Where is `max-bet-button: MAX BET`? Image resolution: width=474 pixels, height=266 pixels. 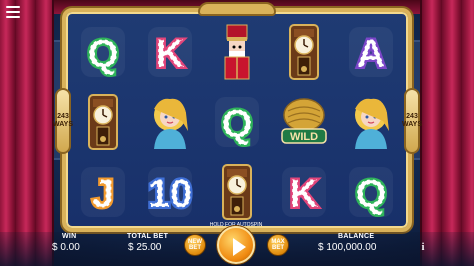
max-bet-button: MAX BET is located at coordinates (278, 245).